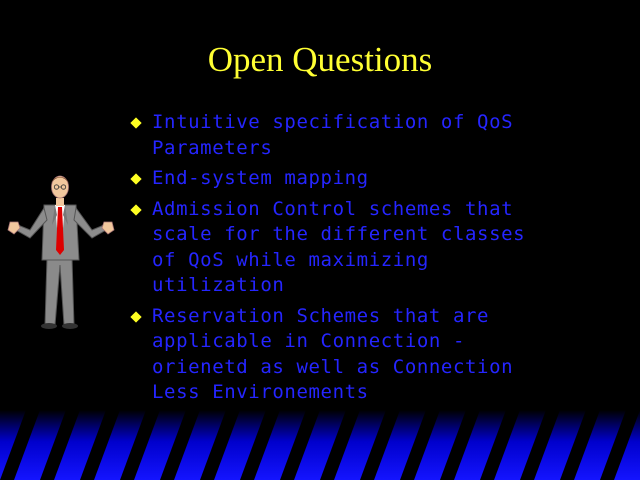 The image size is (640, 480). Describe the element at coordinates (321, 315) in the screenshot. I see `bullet-line: Reservation Schemes that are` at that location.